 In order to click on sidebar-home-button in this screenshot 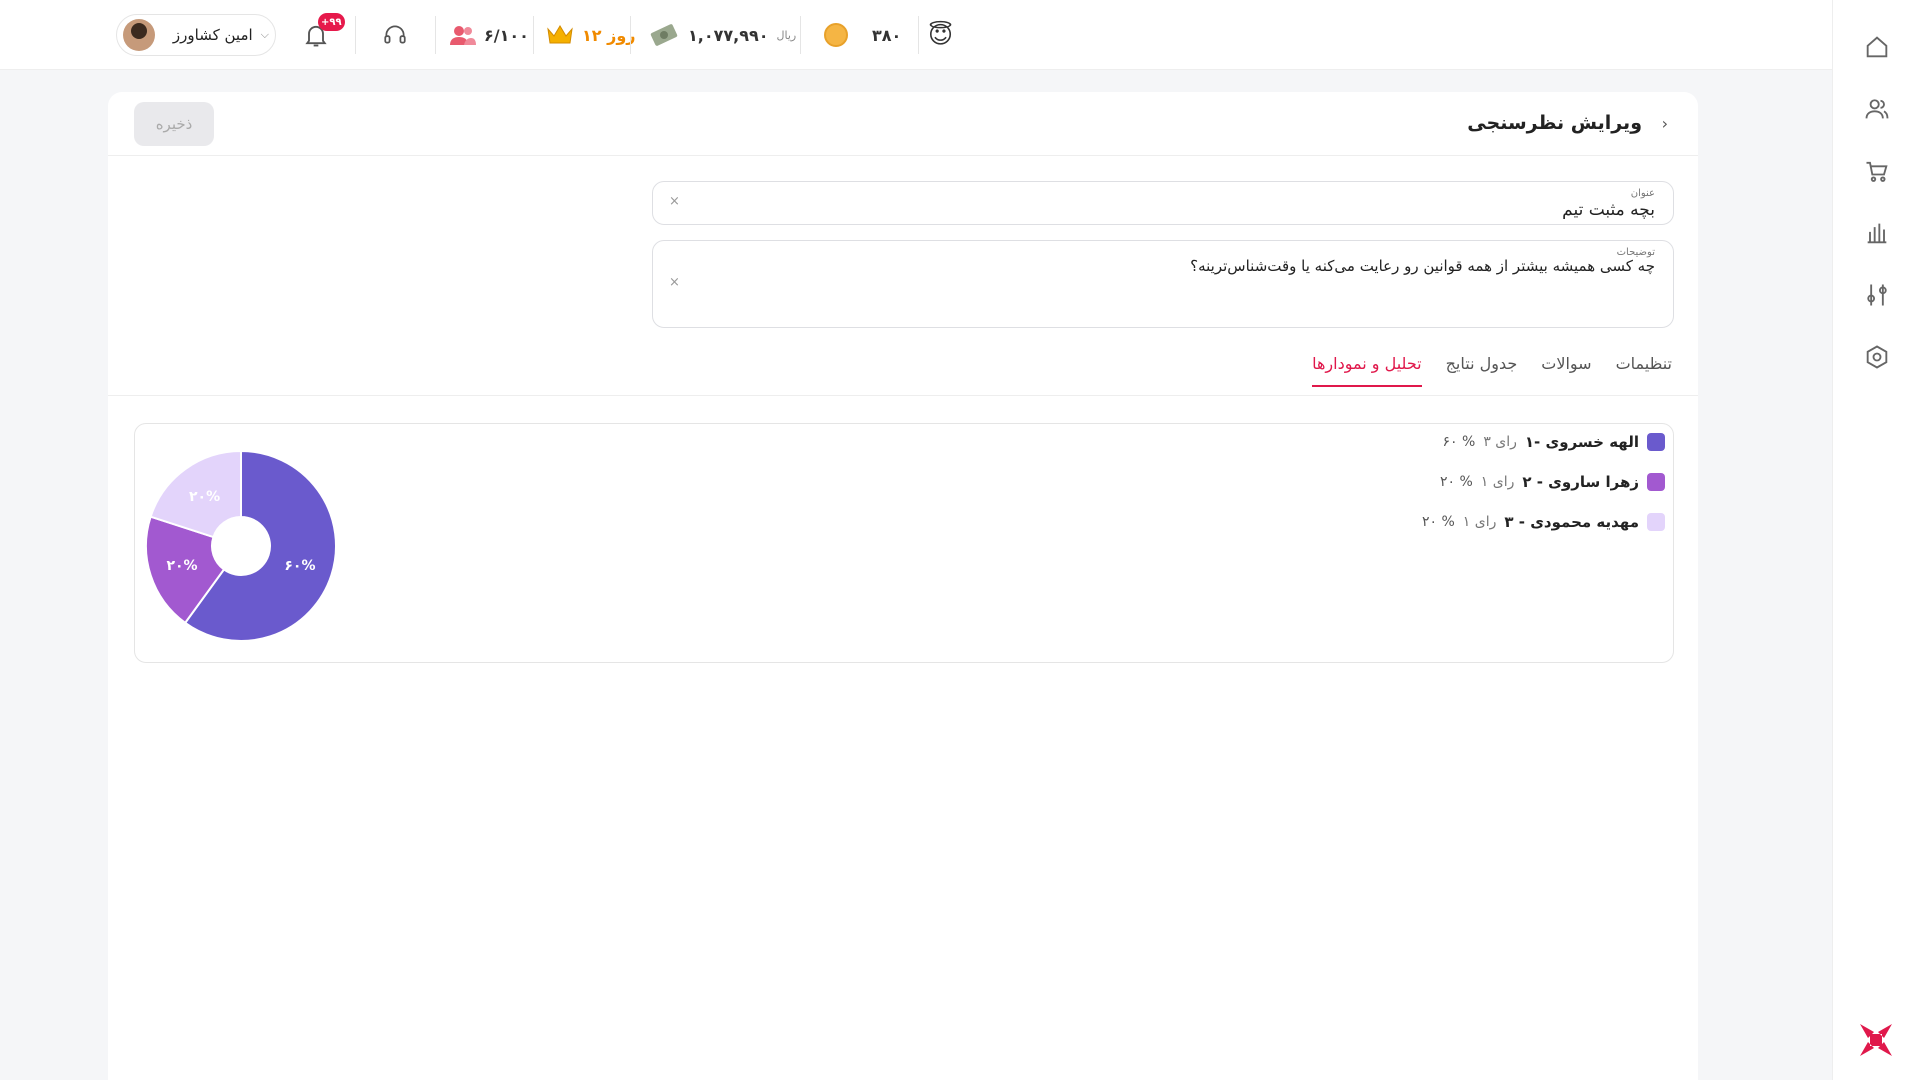, I will do `click(1877, 47)`.